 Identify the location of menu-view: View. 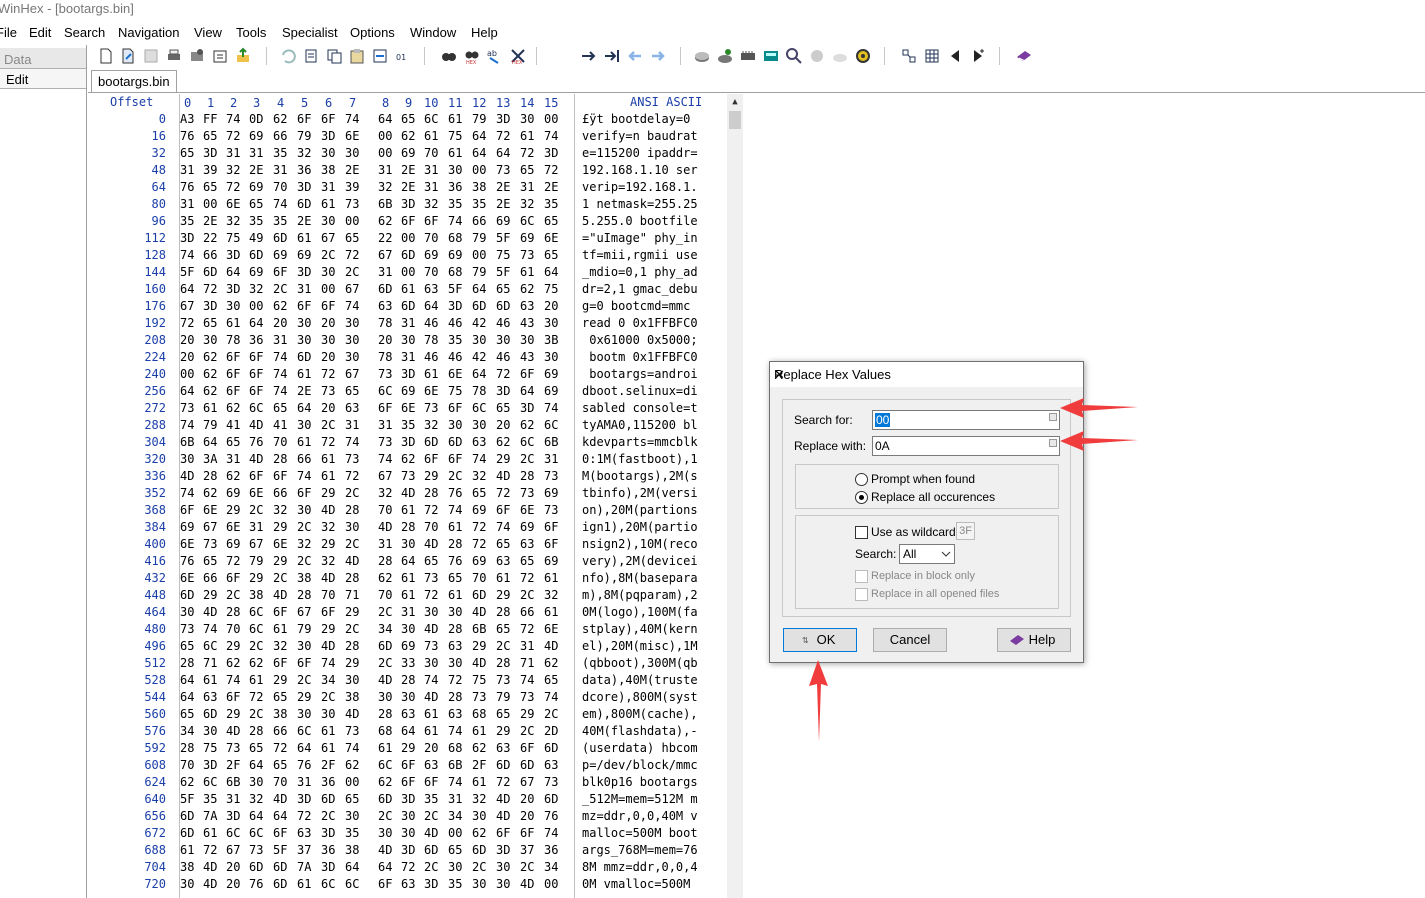
(208, 32).